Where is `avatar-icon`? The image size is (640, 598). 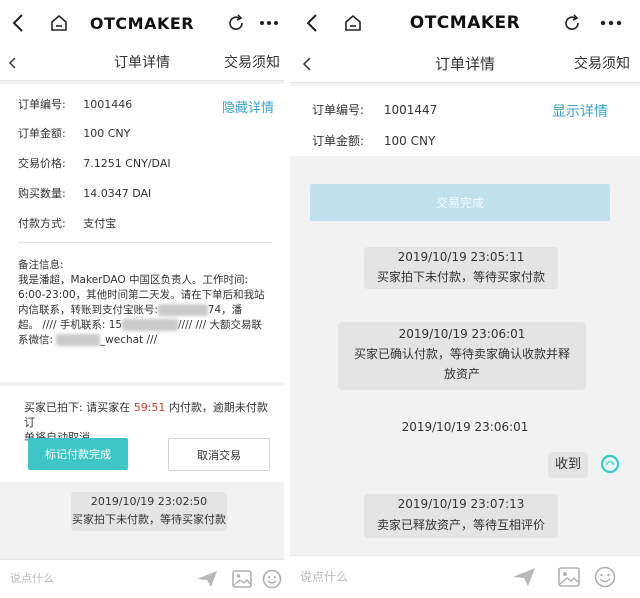
avatar-icon is located at coordinates (610, 464).